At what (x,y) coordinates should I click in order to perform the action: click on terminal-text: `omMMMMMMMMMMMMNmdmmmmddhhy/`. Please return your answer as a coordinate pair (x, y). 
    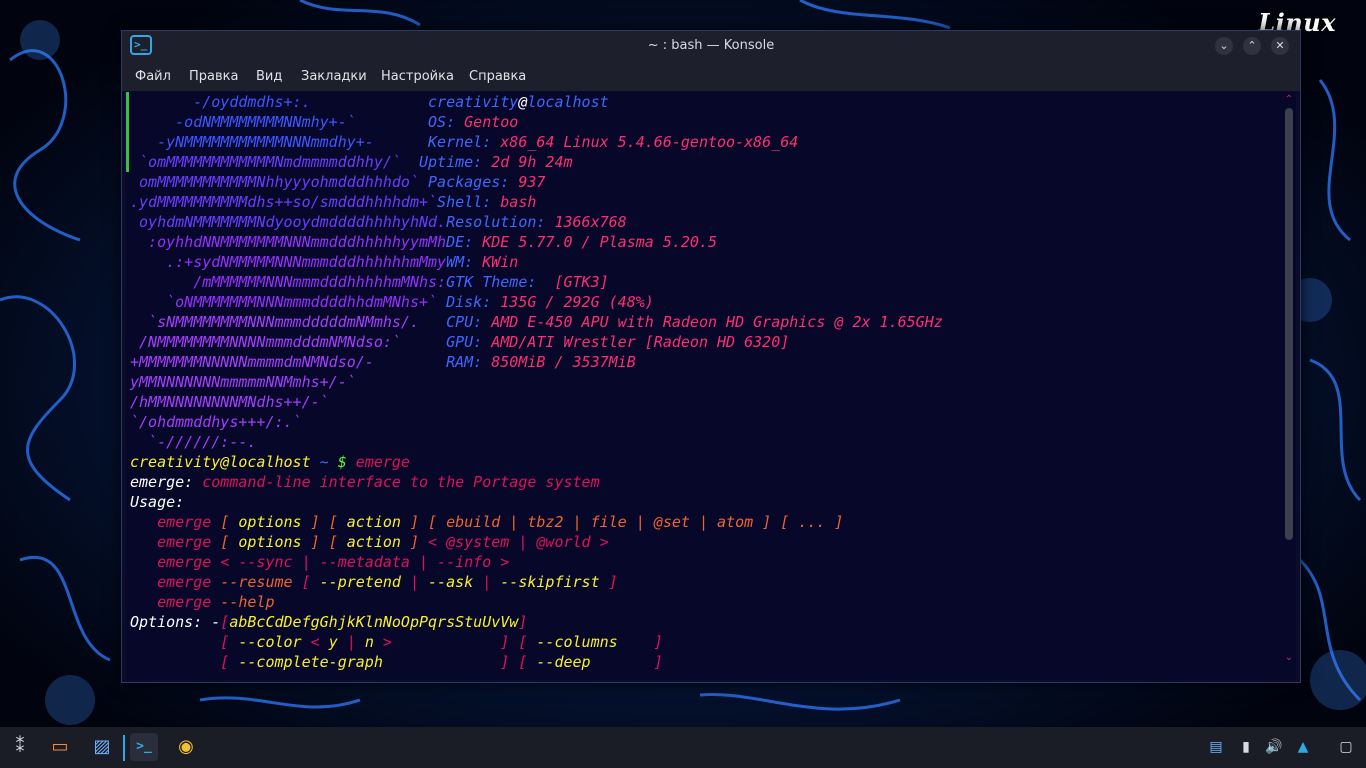
    Looking at the image, I should click on (274, 162).